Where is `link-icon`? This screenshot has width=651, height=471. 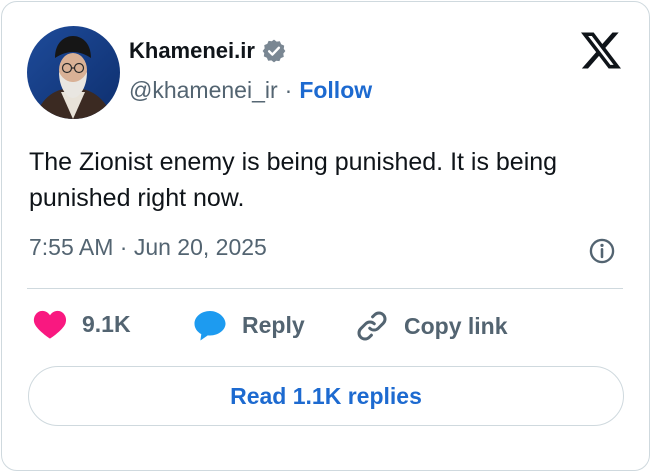 link-icon is located at coordinates (372, 326).